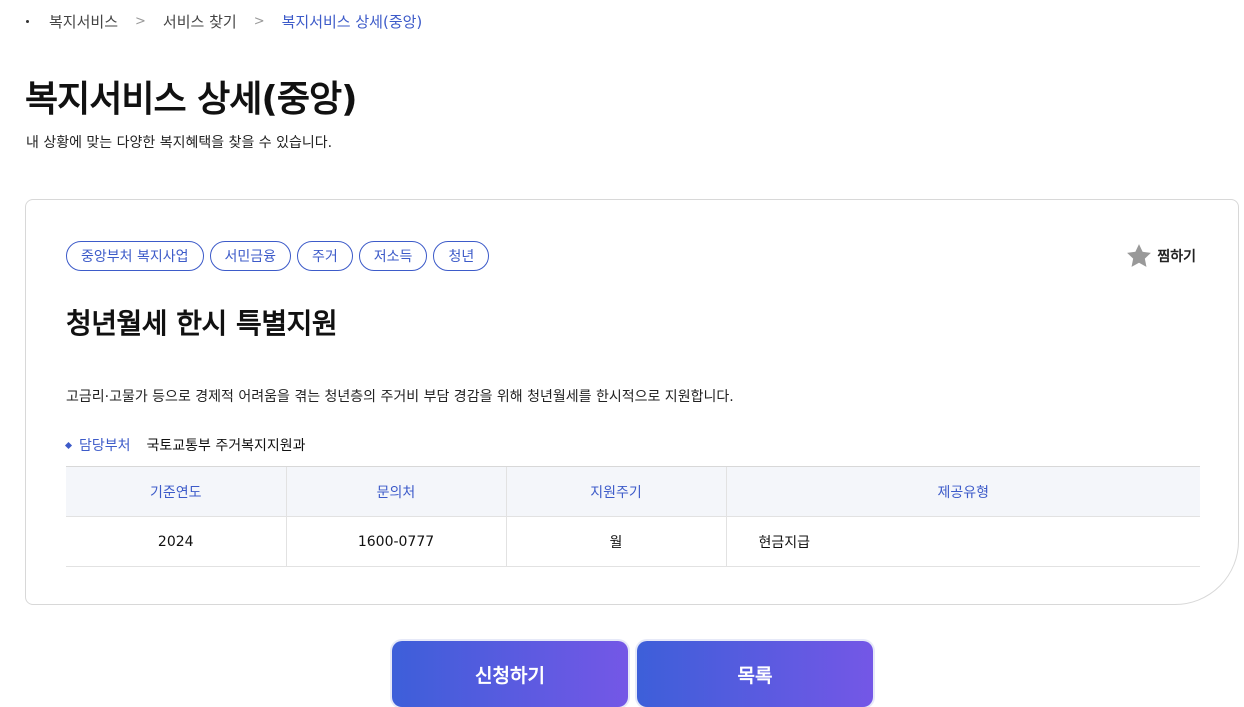 The width and height of the screenshot is (1244, 707). What do you see at coordinates (27, 21) in the screenshot?
I see `home-dot-icon` at bounding box center [27, 21].